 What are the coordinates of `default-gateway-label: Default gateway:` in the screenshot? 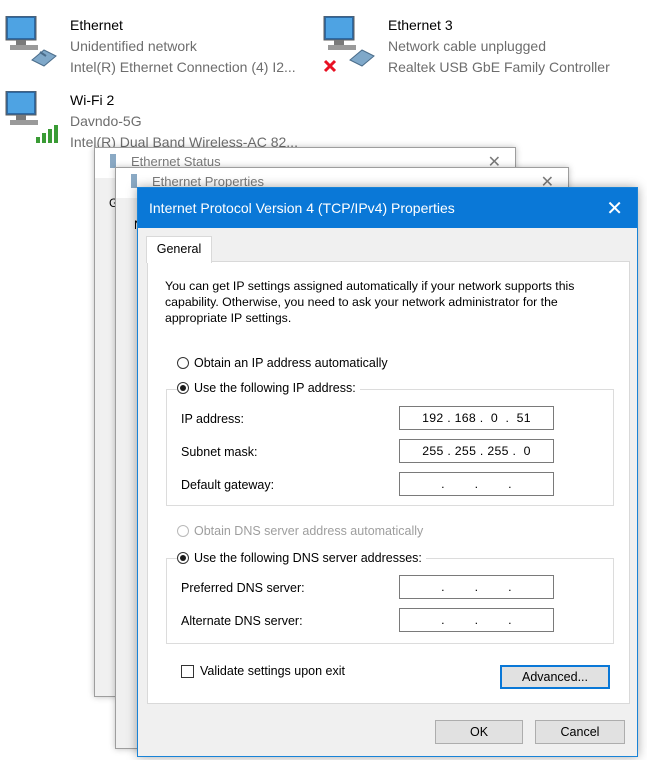 It's located at (228, 485).